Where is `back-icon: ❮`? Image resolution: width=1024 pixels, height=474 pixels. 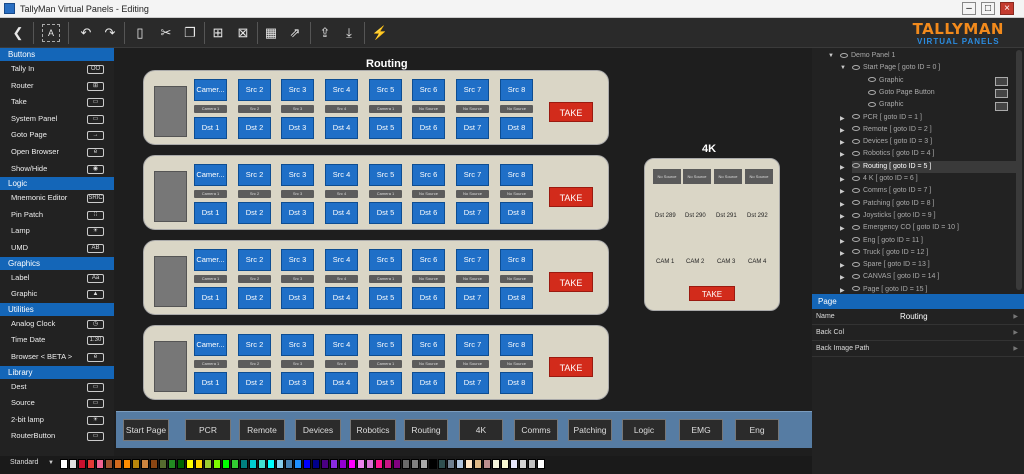 back-icon: ❮ is located at coordinates (18, 33).